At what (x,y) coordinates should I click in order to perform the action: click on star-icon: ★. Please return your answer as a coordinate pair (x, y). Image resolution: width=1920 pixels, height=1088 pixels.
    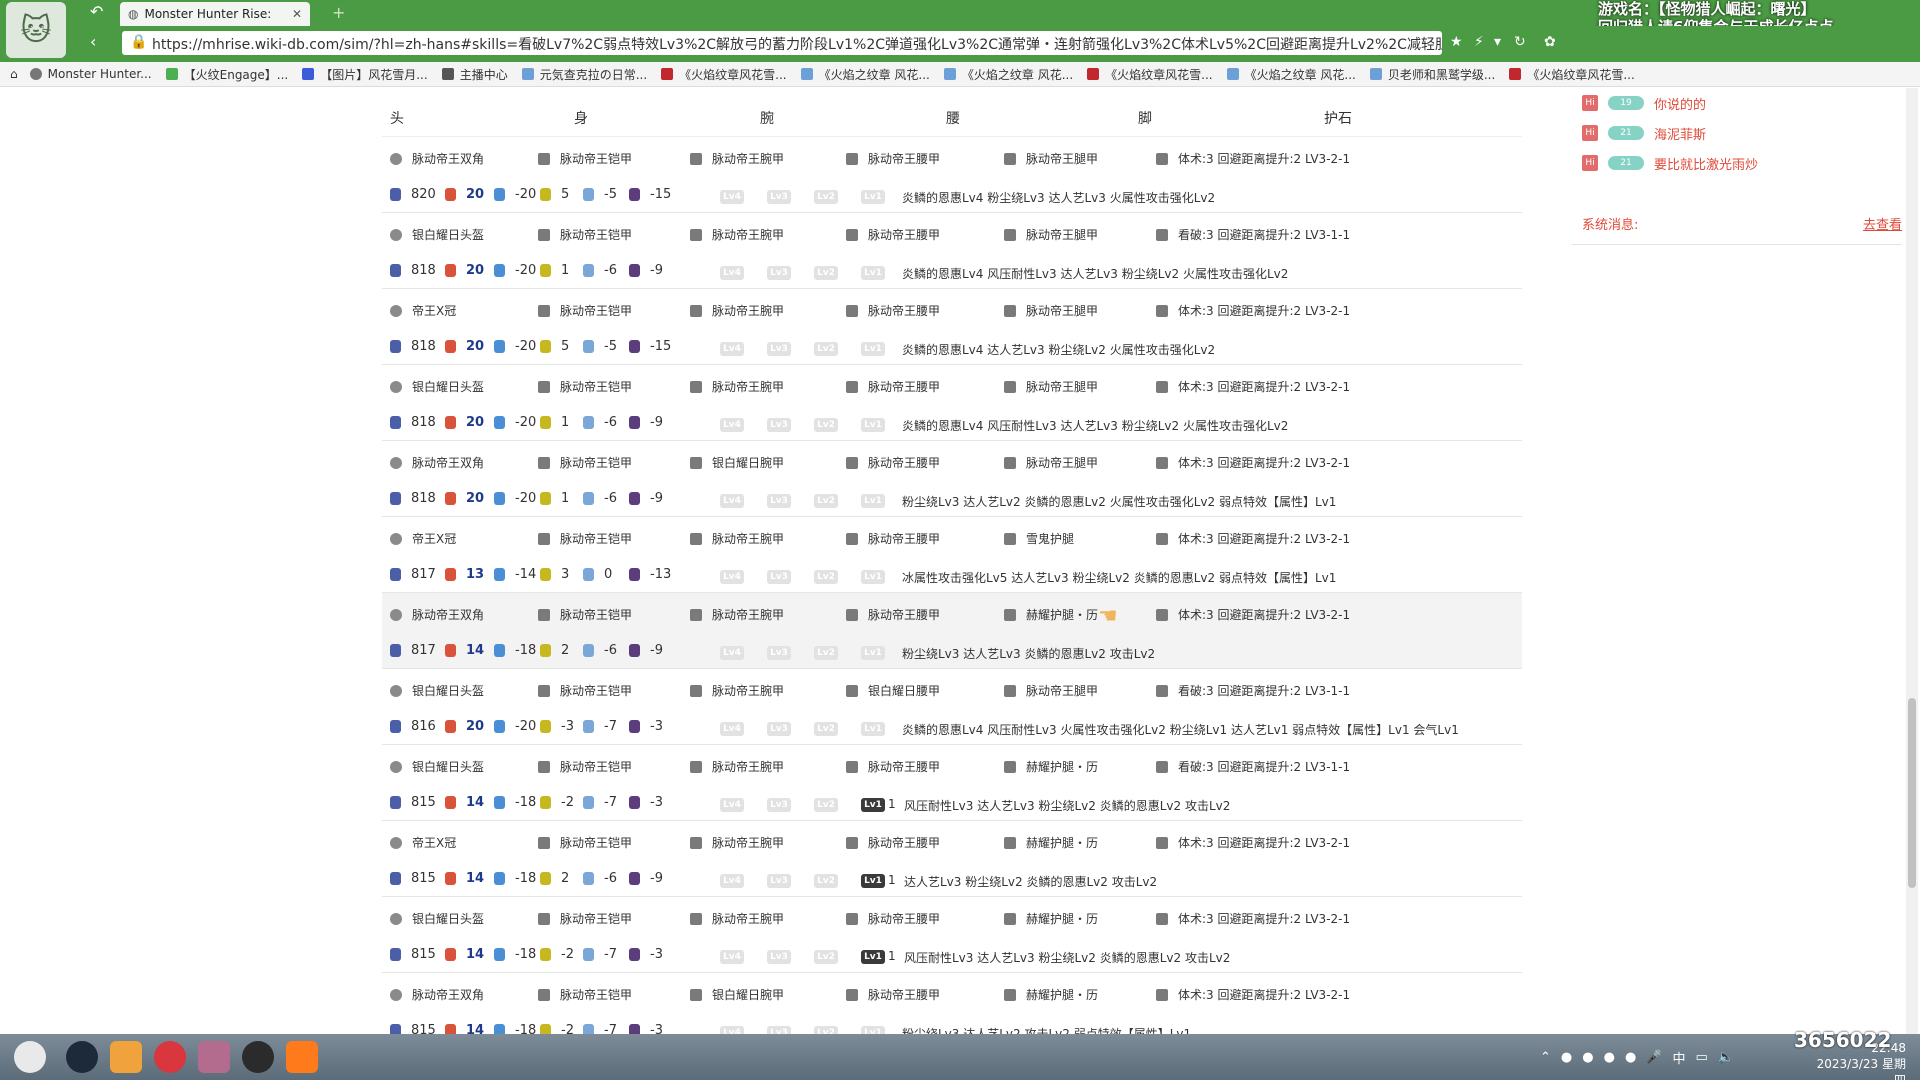
    Looking at the image, I should click on (1456, 42).